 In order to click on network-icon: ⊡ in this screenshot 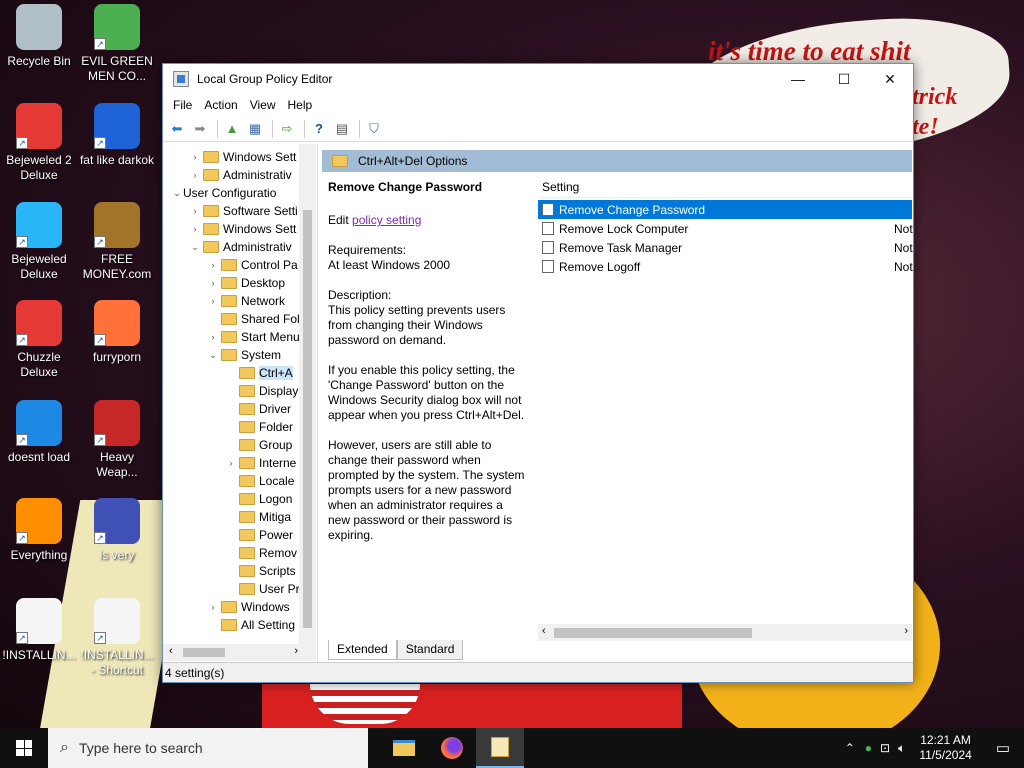, I will do `click(885, 748)`.